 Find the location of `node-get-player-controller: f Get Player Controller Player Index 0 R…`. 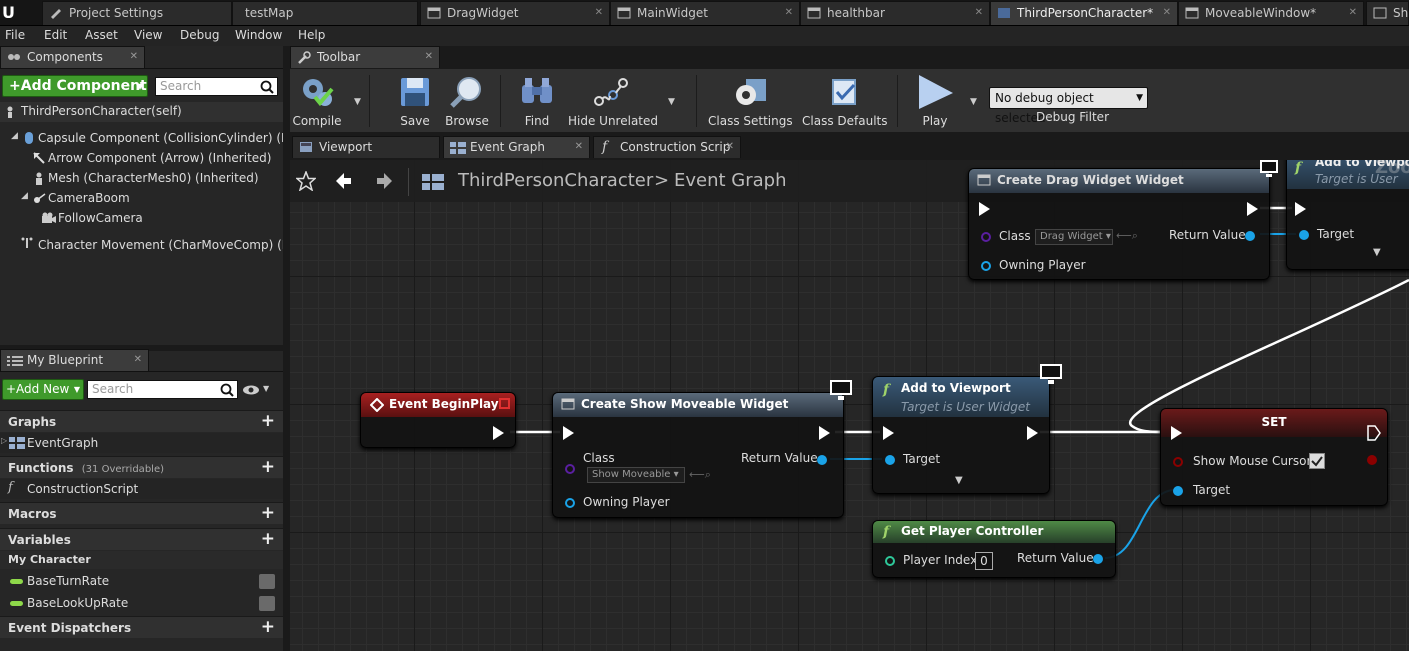

node-get-player-controller: f Get Player Controller Player Index 0 R… is located at coordinates (994, 549).